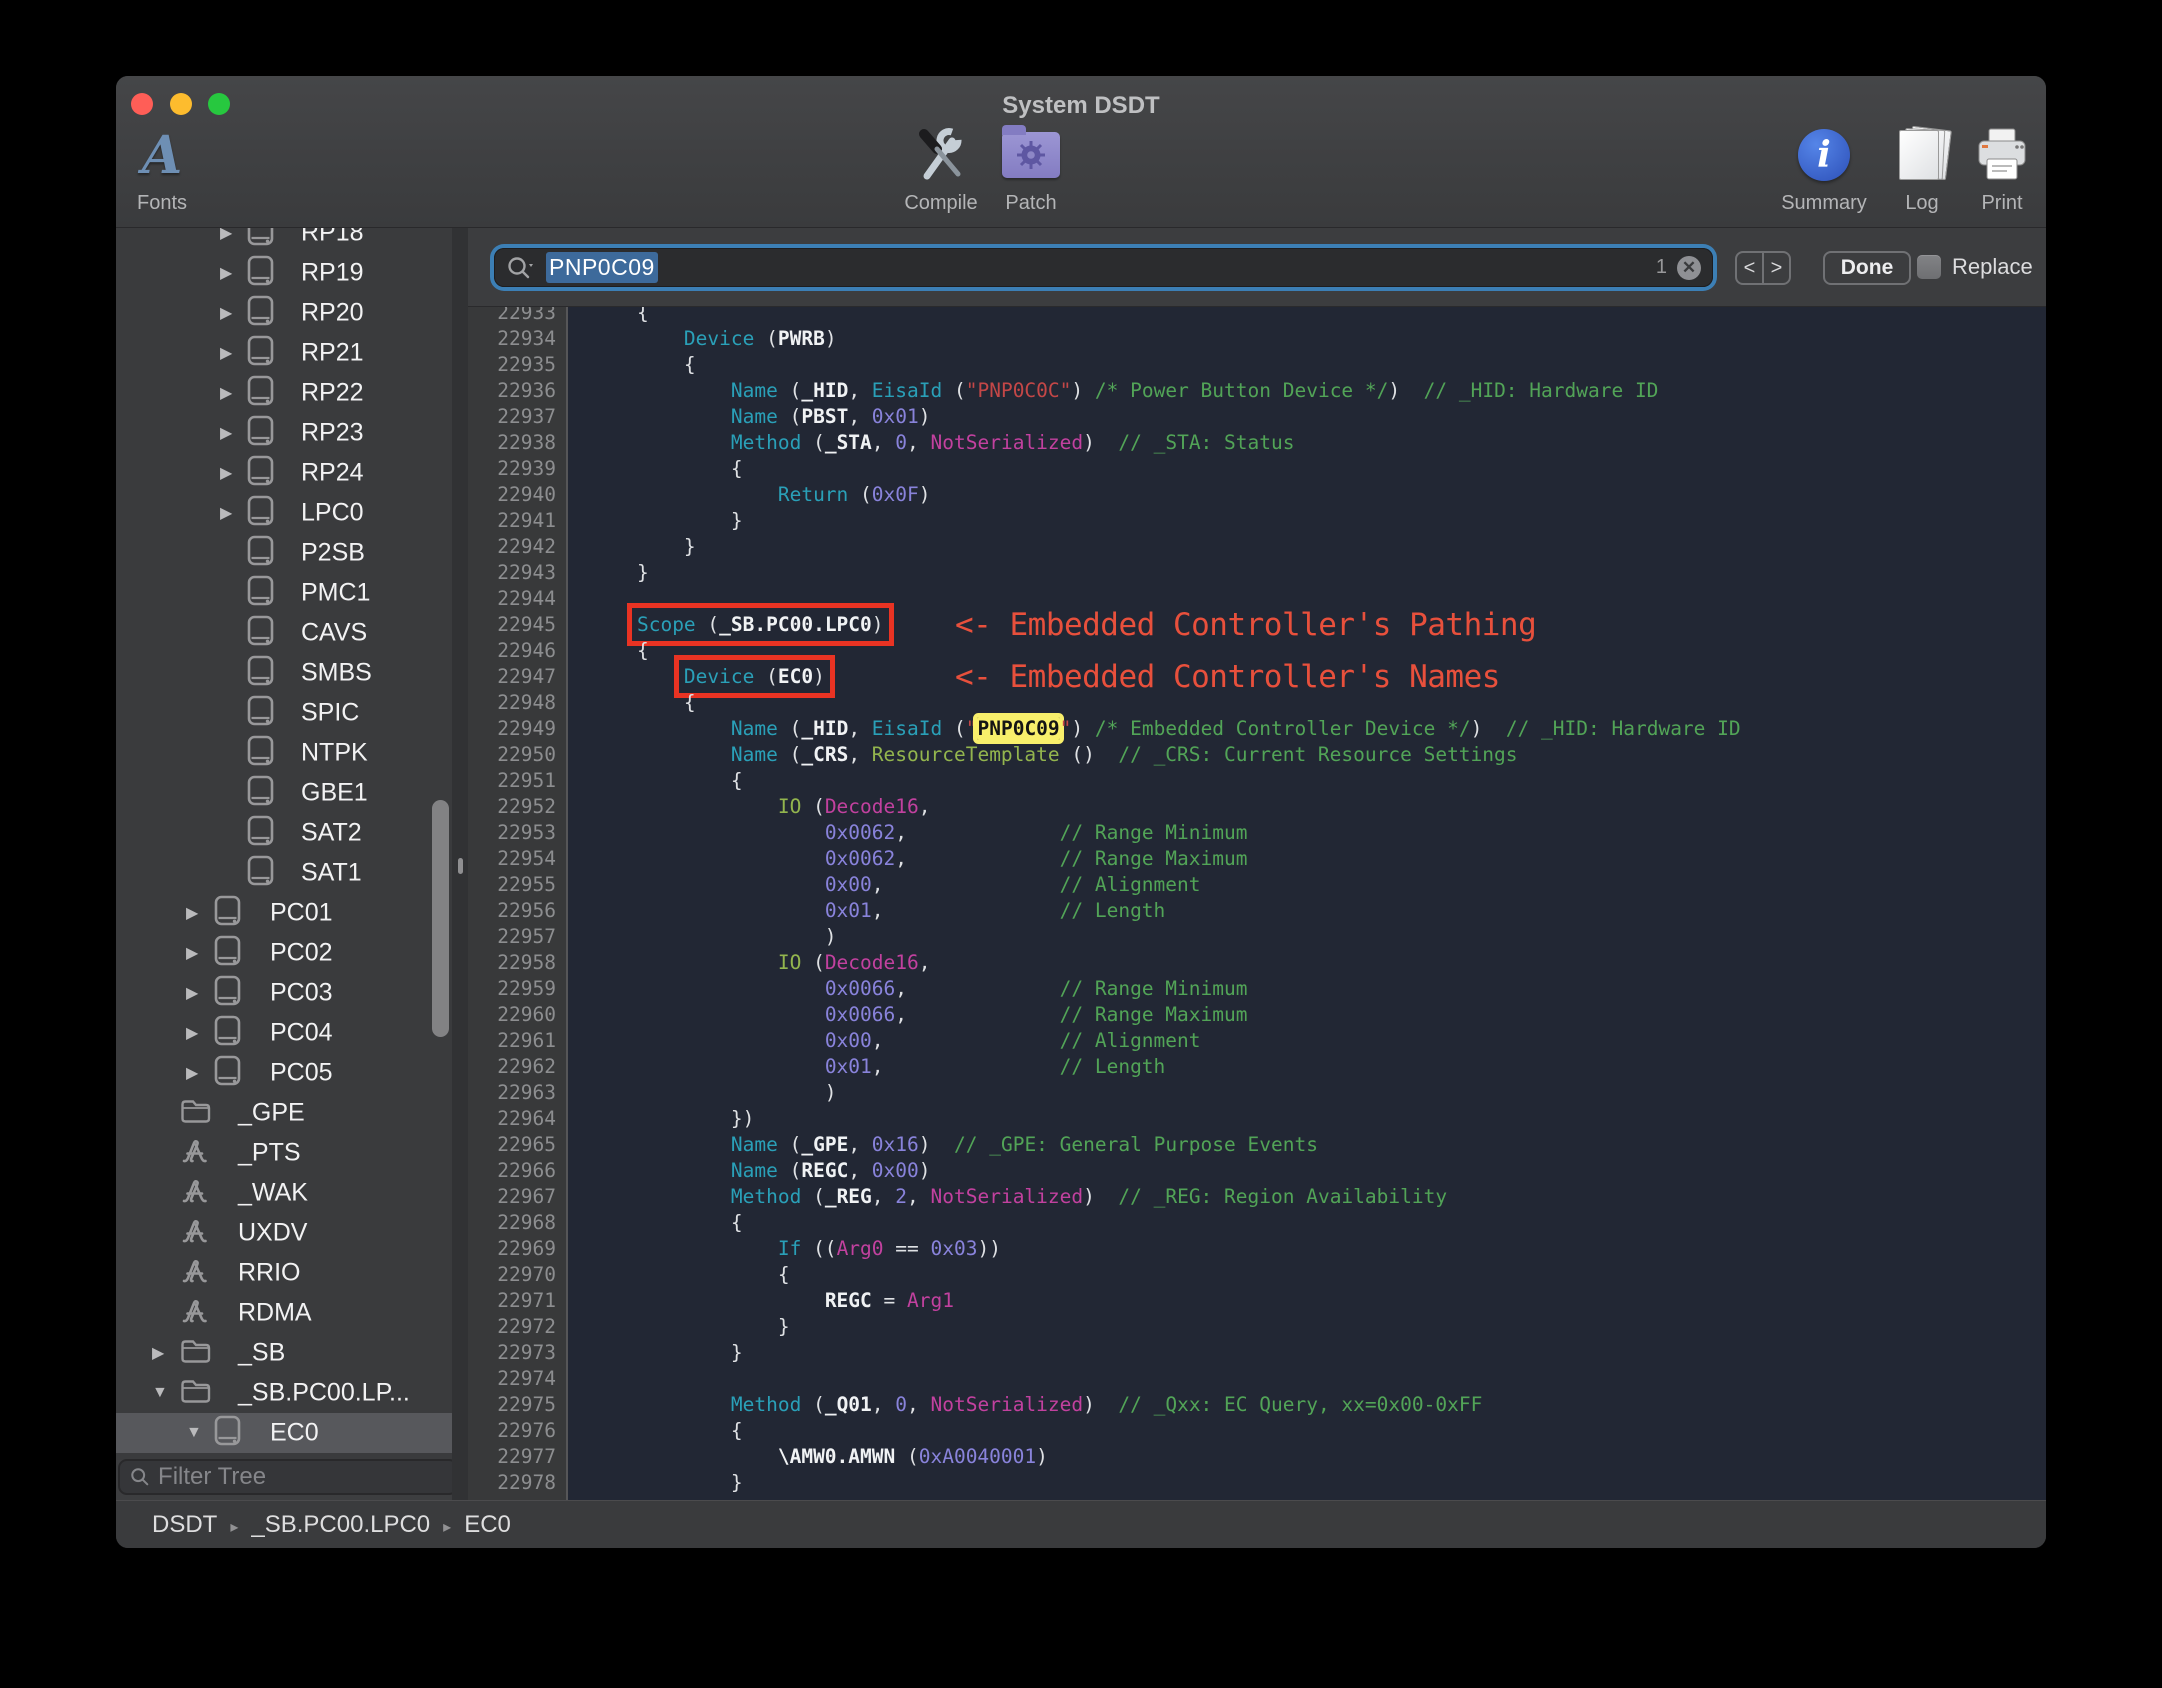 The width and height of the screenshot is (2162, 1688). I want to click on tree-item-p2sb: P2SB, so click(284, 553).